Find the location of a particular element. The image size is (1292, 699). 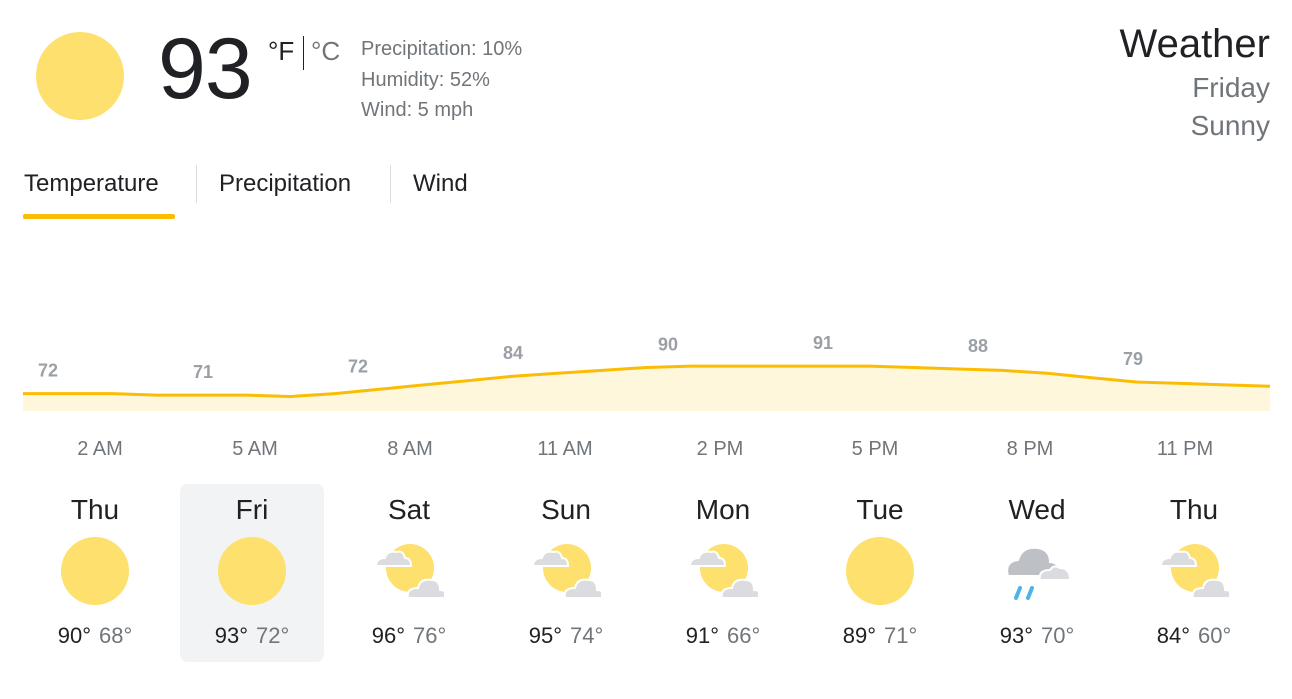

weather-condition: Sunny is located at coordinates (1230, 125).